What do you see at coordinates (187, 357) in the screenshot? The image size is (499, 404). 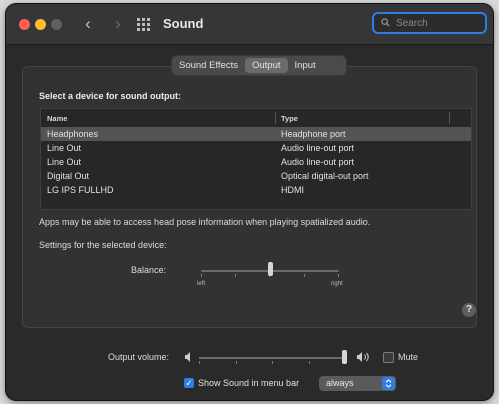 I see `speaker-low-icon` at bounding box center [187, 357].